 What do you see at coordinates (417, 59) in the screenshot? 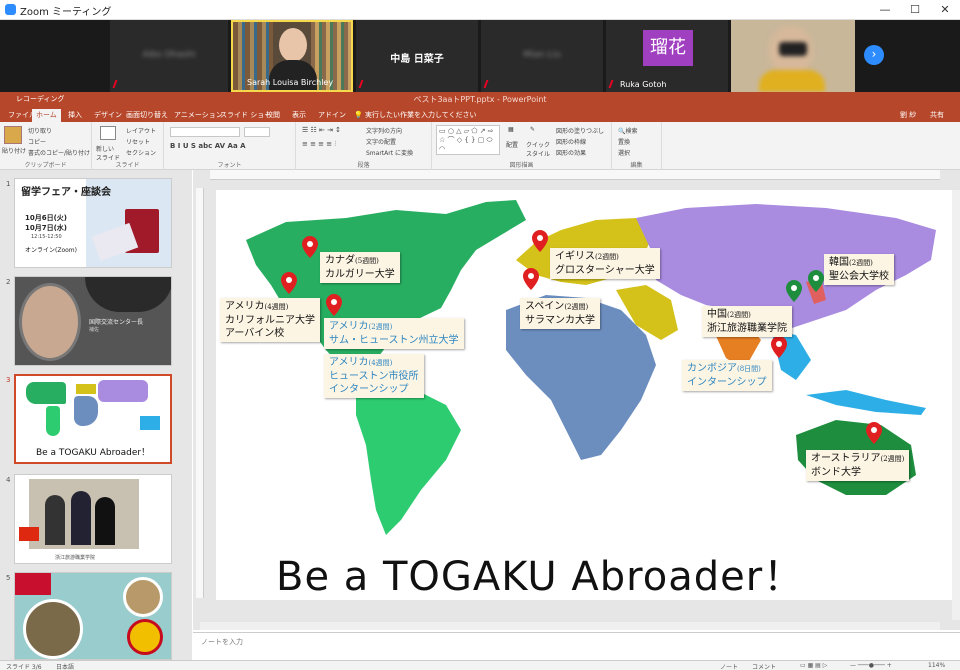
I see `participant-name: 中島 日菜子` at bounding box center [417, 59].